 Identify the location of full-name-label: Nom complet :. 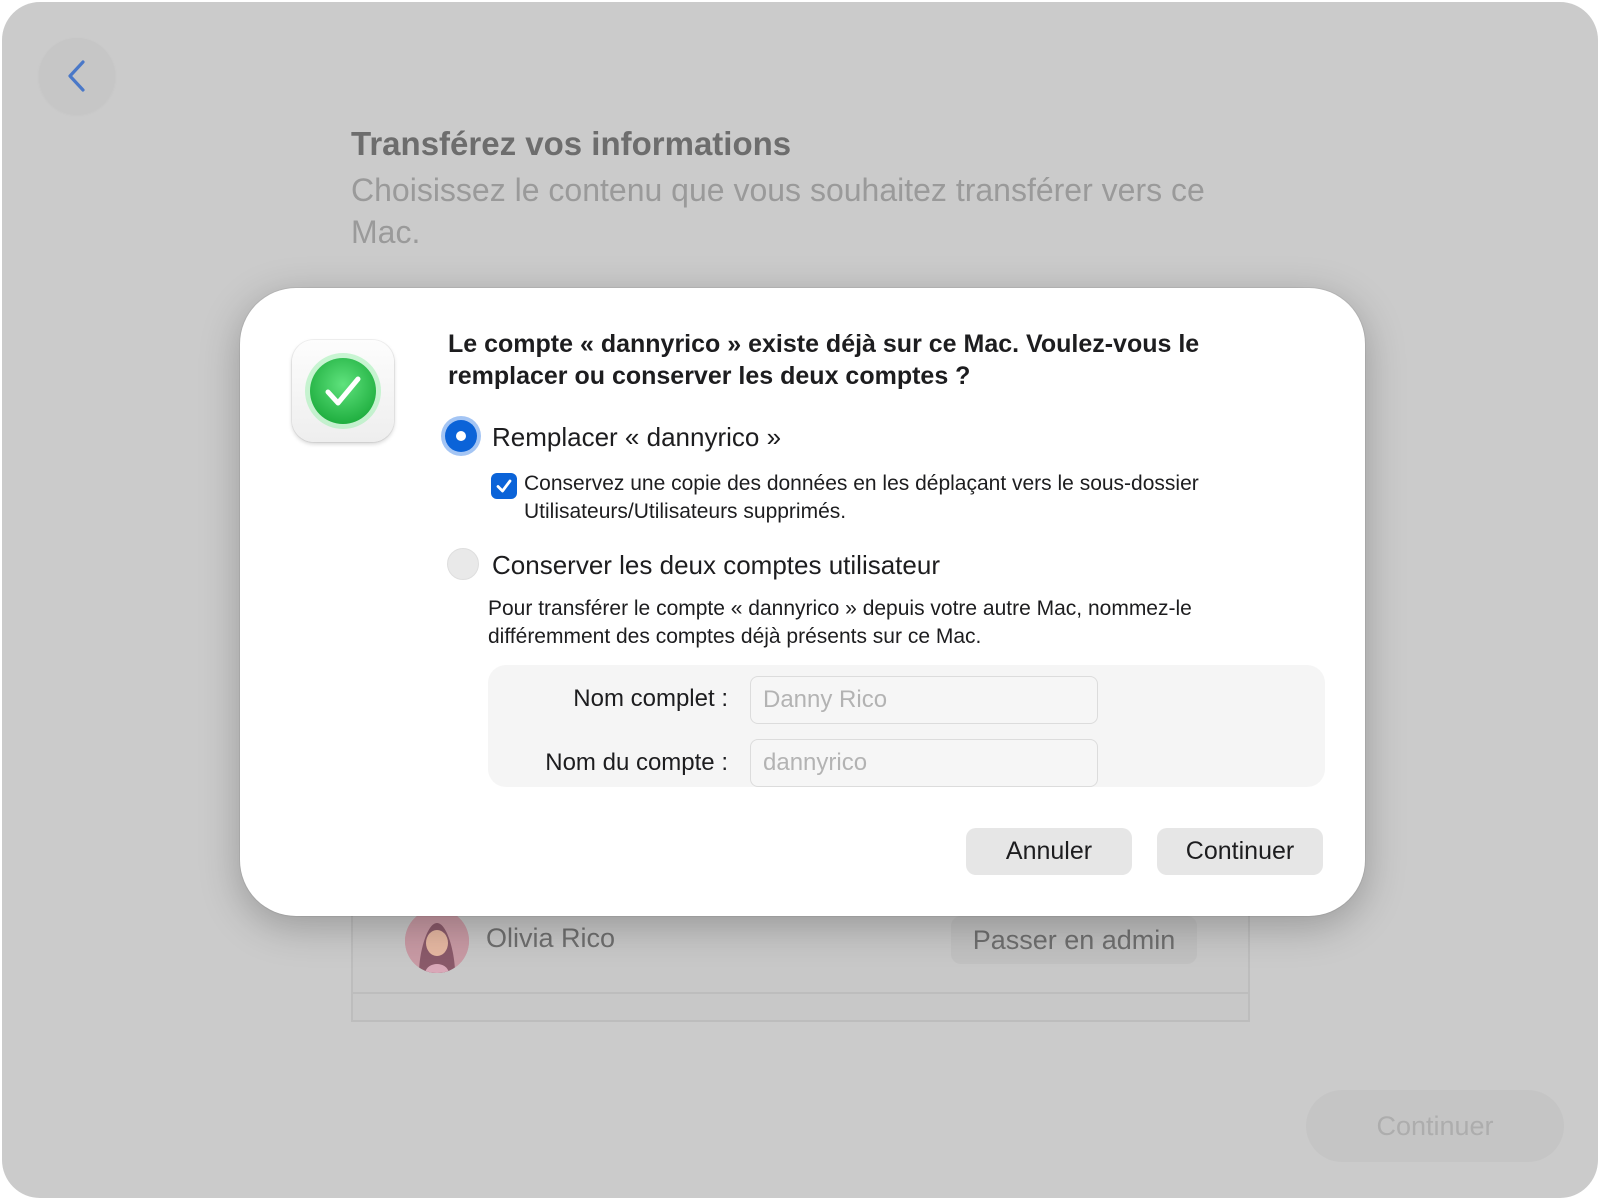
(650, 698).